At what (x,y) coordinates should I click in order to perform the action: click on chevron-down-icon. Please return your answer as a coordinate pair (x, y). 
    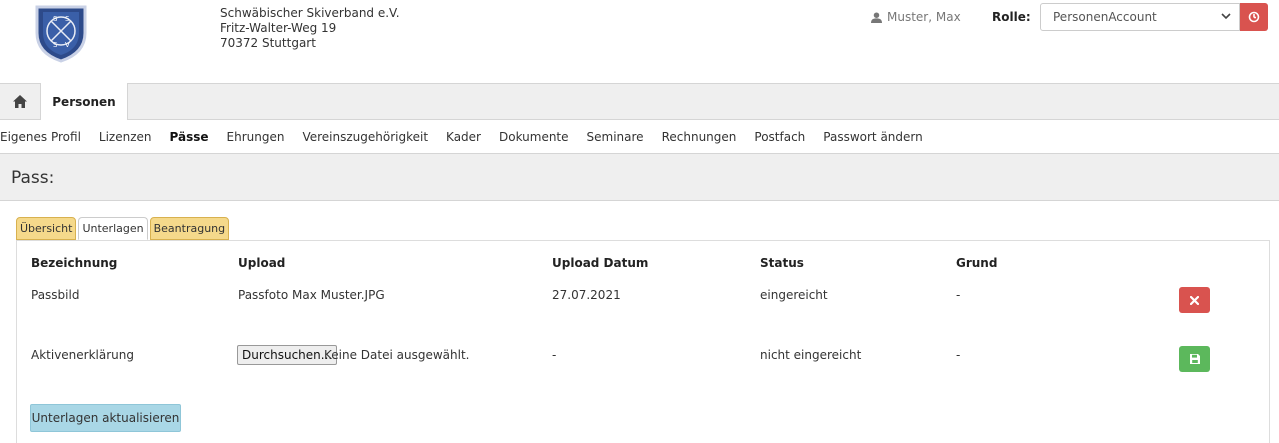
    Looking at the image, I should click on (1226, 16).